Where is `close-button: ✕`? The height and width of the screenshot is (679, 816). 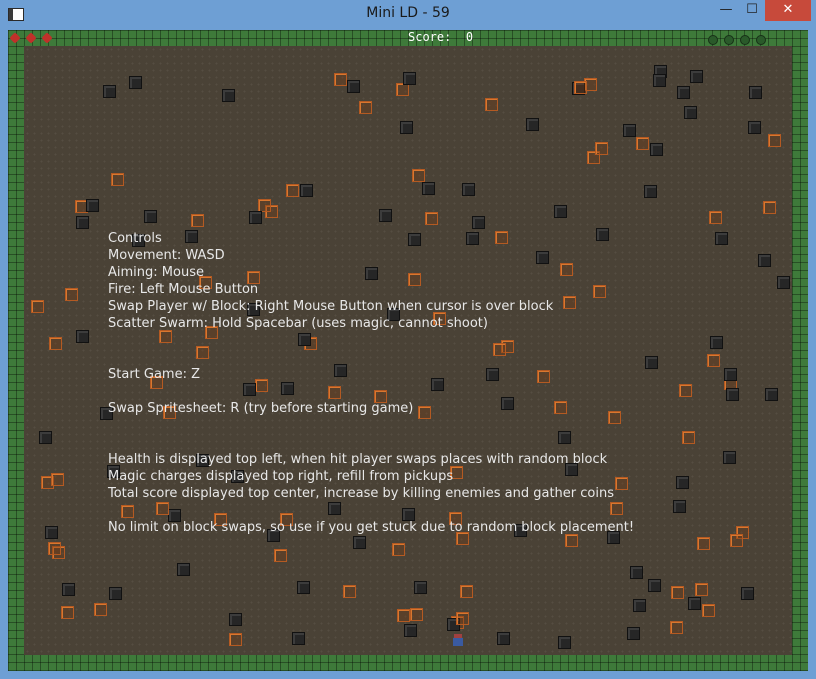 close-button: ✕ is located at coordinates (788, 10).